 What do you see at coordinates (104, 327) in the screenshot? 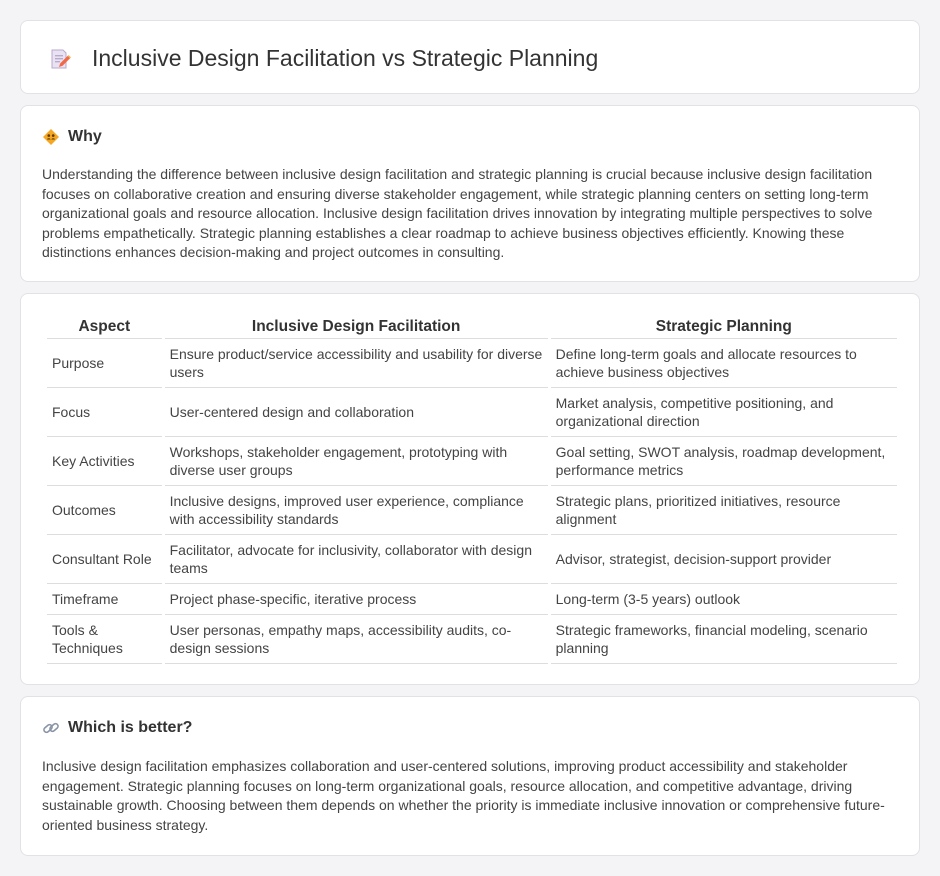
I see `header-aspect: Aspect` at bounding box center [104, 327].